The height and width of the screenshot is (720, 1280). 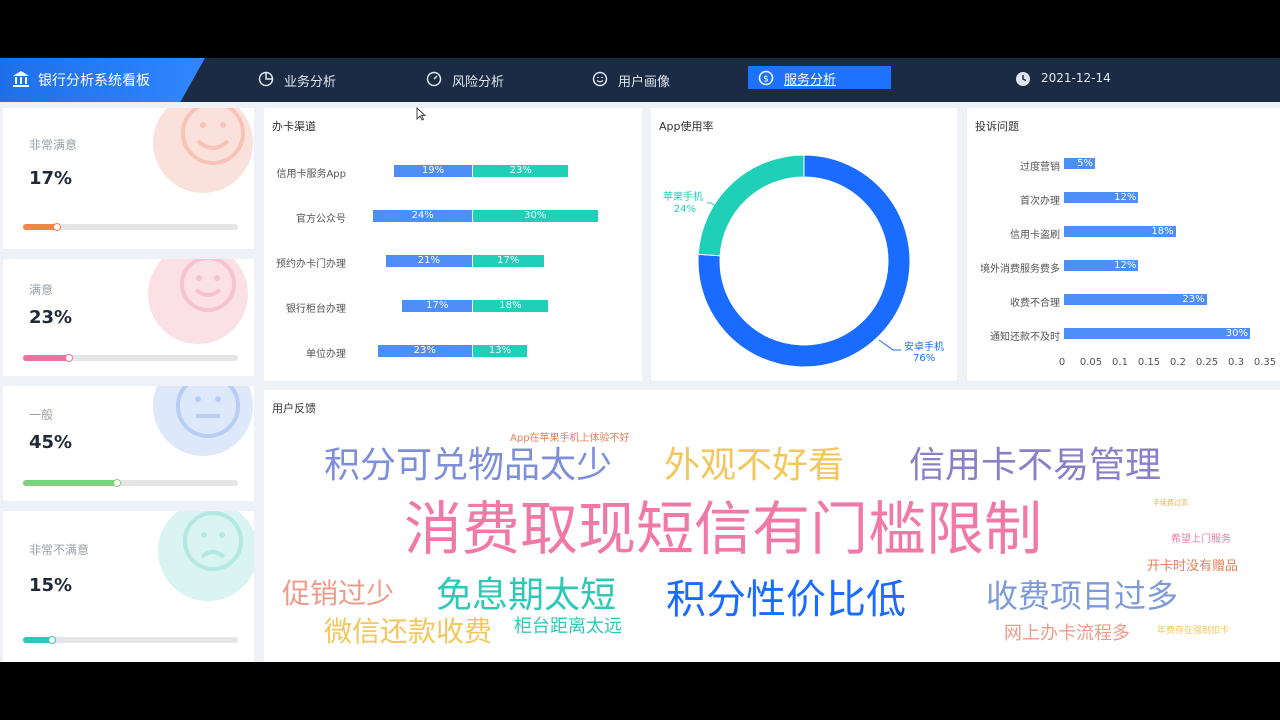 I want to click on channel-label: 预约办卡门办理, so click(x=311, y=264).